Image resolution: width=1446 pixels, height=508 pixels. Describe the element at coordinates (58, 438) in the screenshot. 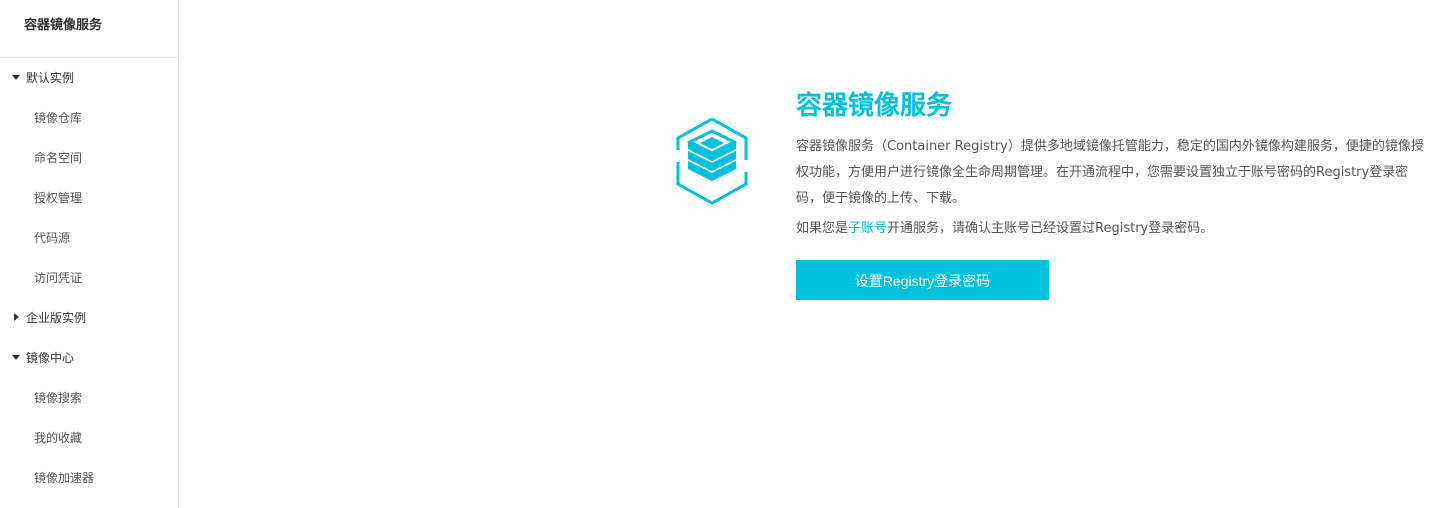

I see `sidebar-item-label: 我的收藏` at that location.